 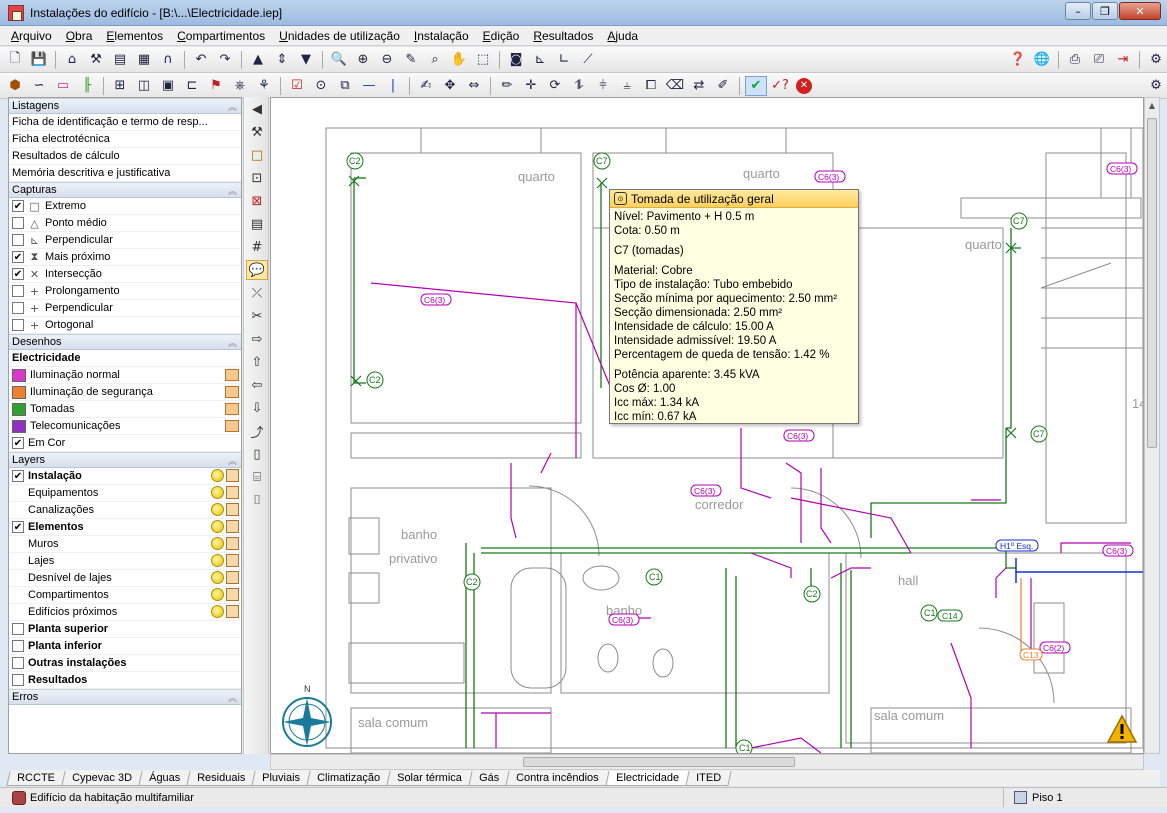 What do you see at coordinates (125, 106) in the screenshot?
I see `listagens-header: Listagens ︽` at bounding box center [125, 106].